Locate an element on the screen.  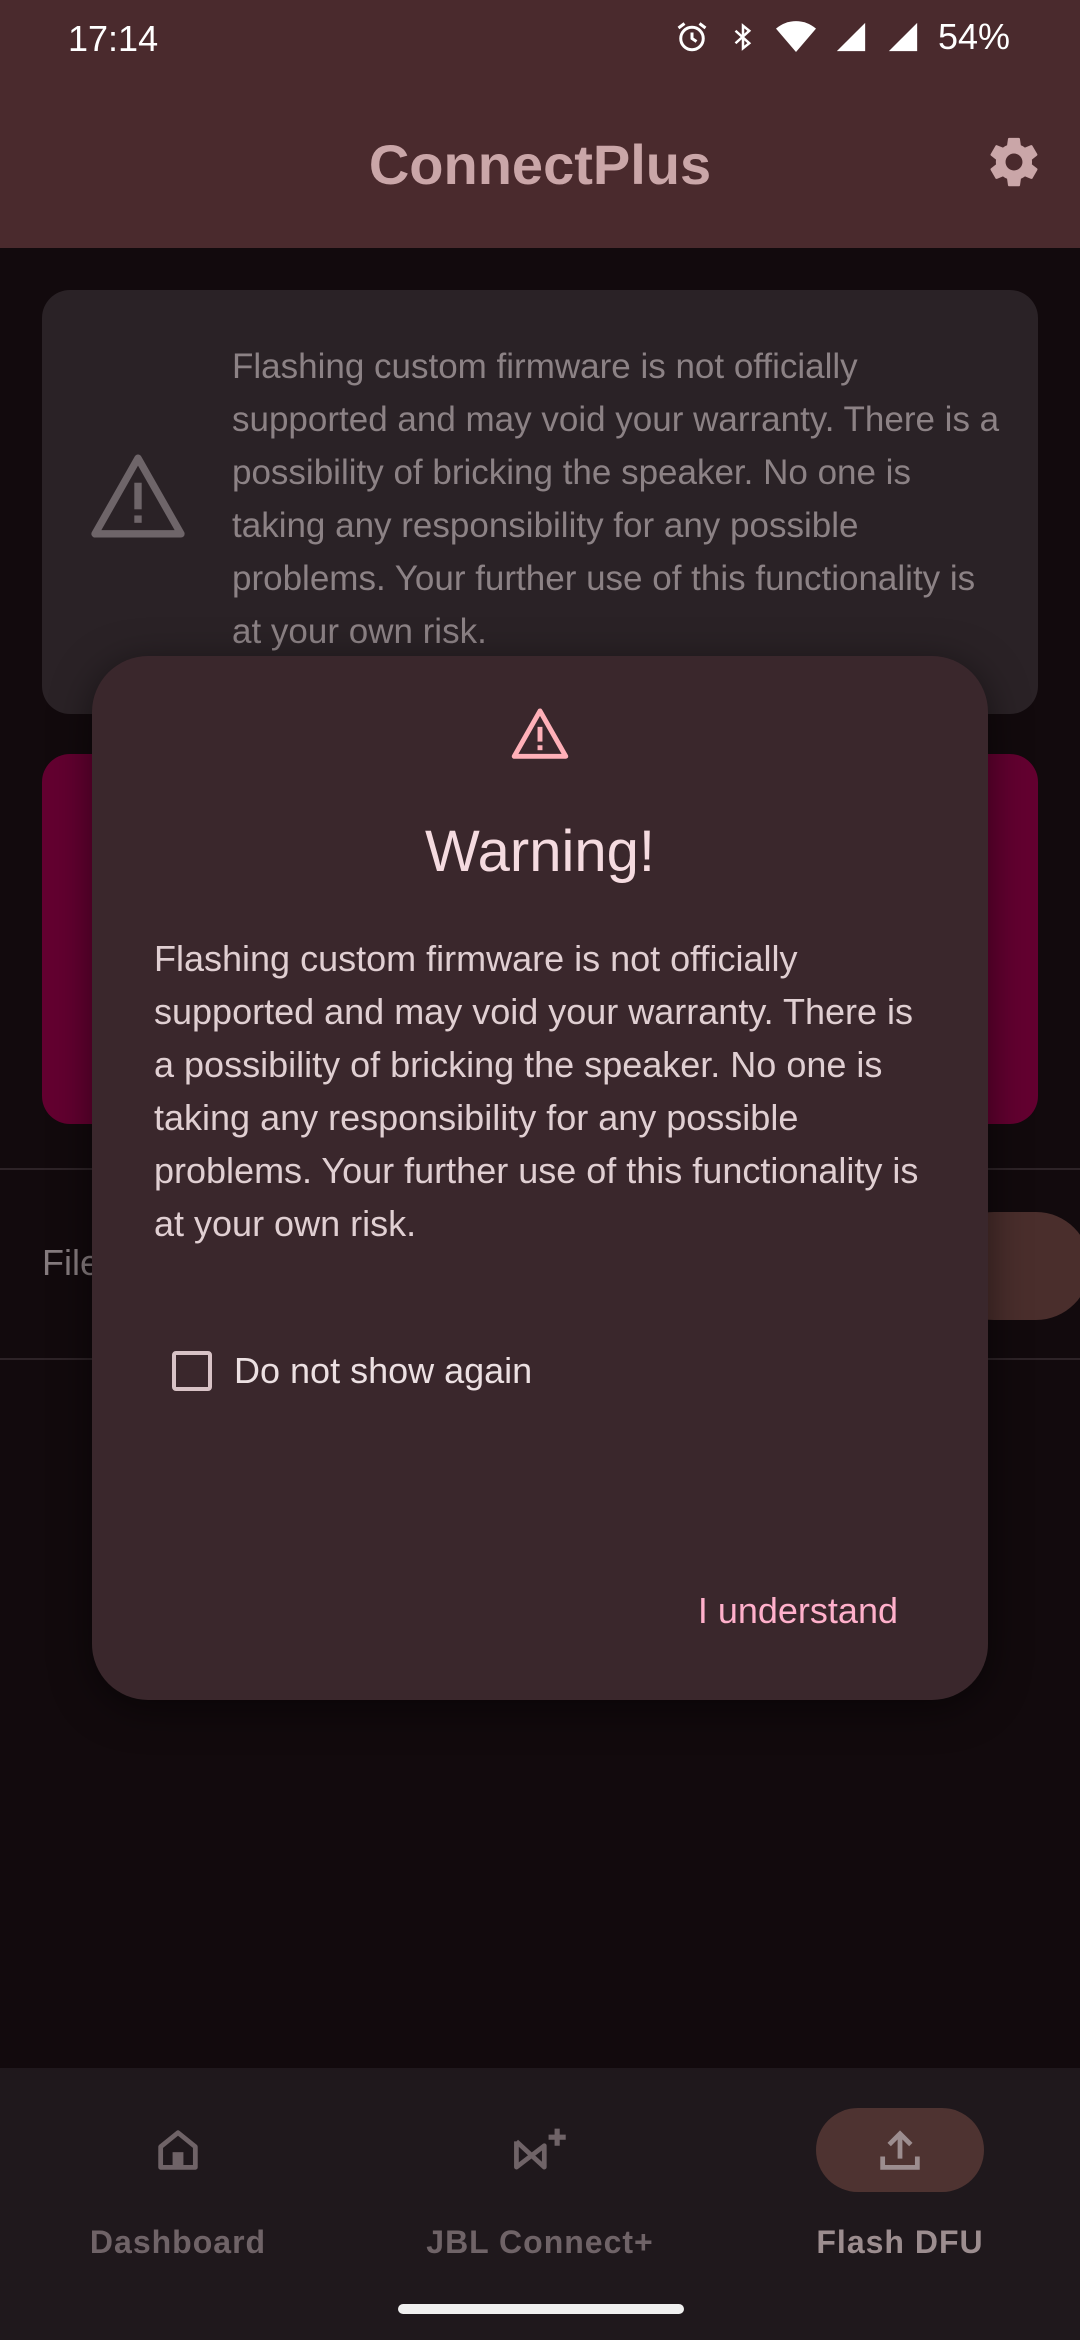
app-title: ConnectPlus is located at coordinates (540, 164).